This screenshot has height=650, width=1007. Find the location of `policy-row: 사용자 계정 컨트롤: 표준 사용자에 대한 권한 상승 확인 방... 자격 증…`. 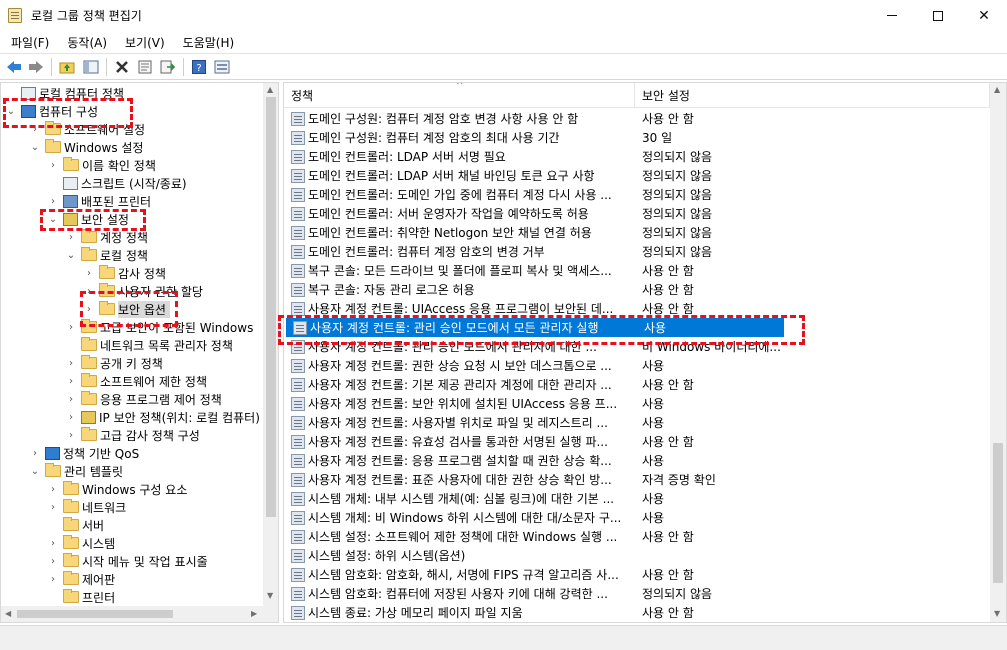

policy-row: 사용자 계정 컨트롤: 표준 사용자에 대한 권한 상승 확인 방... 자격 증… is located at coordinates (634, 479).